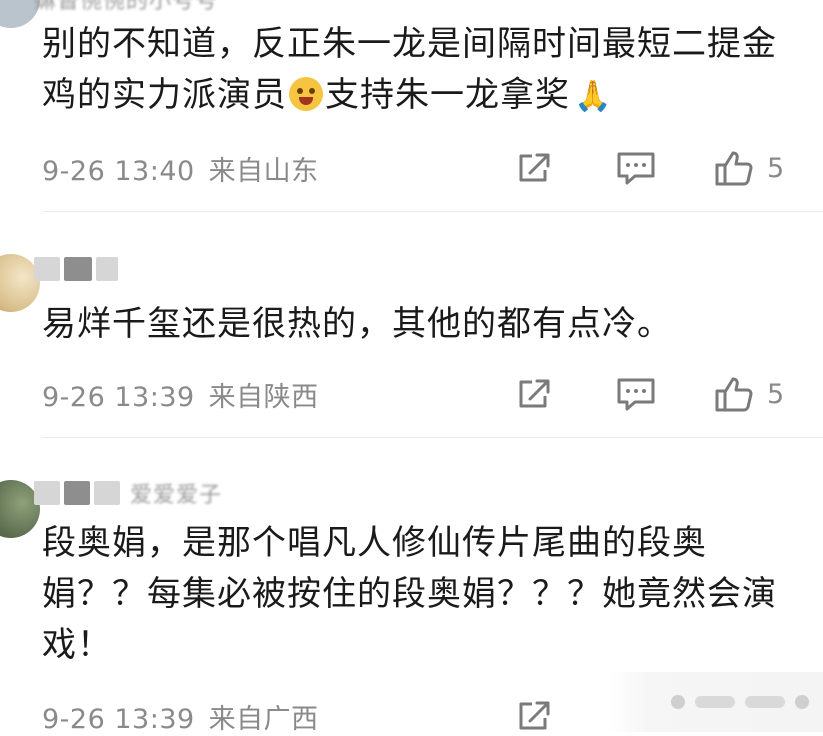 This screenshot has height=736, width=823. Describe the element at coordinates (263, 719) in the screenshot. I see `comment-location: 来自广西` at that location.